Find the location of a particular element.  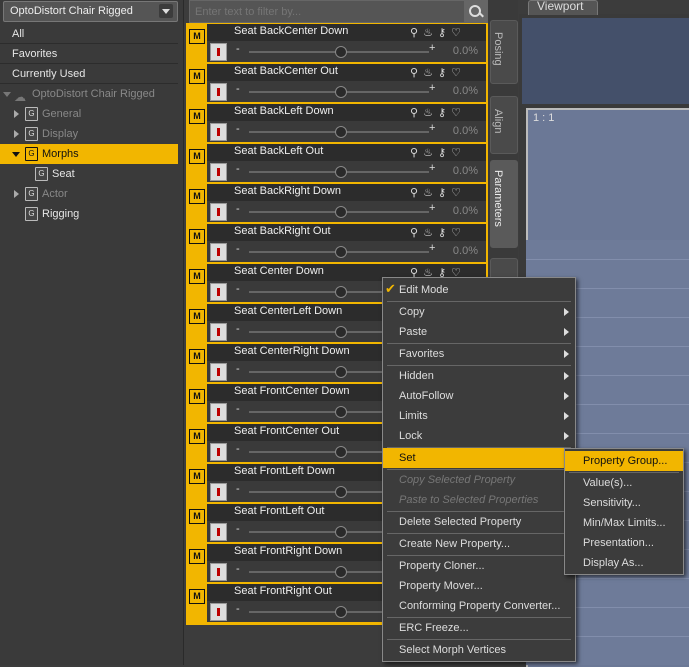

property-row: M Seat BackLeft Down ⚲ ♨ ⚷ ♡ - +0.0% is located at coordinates (337, 123).